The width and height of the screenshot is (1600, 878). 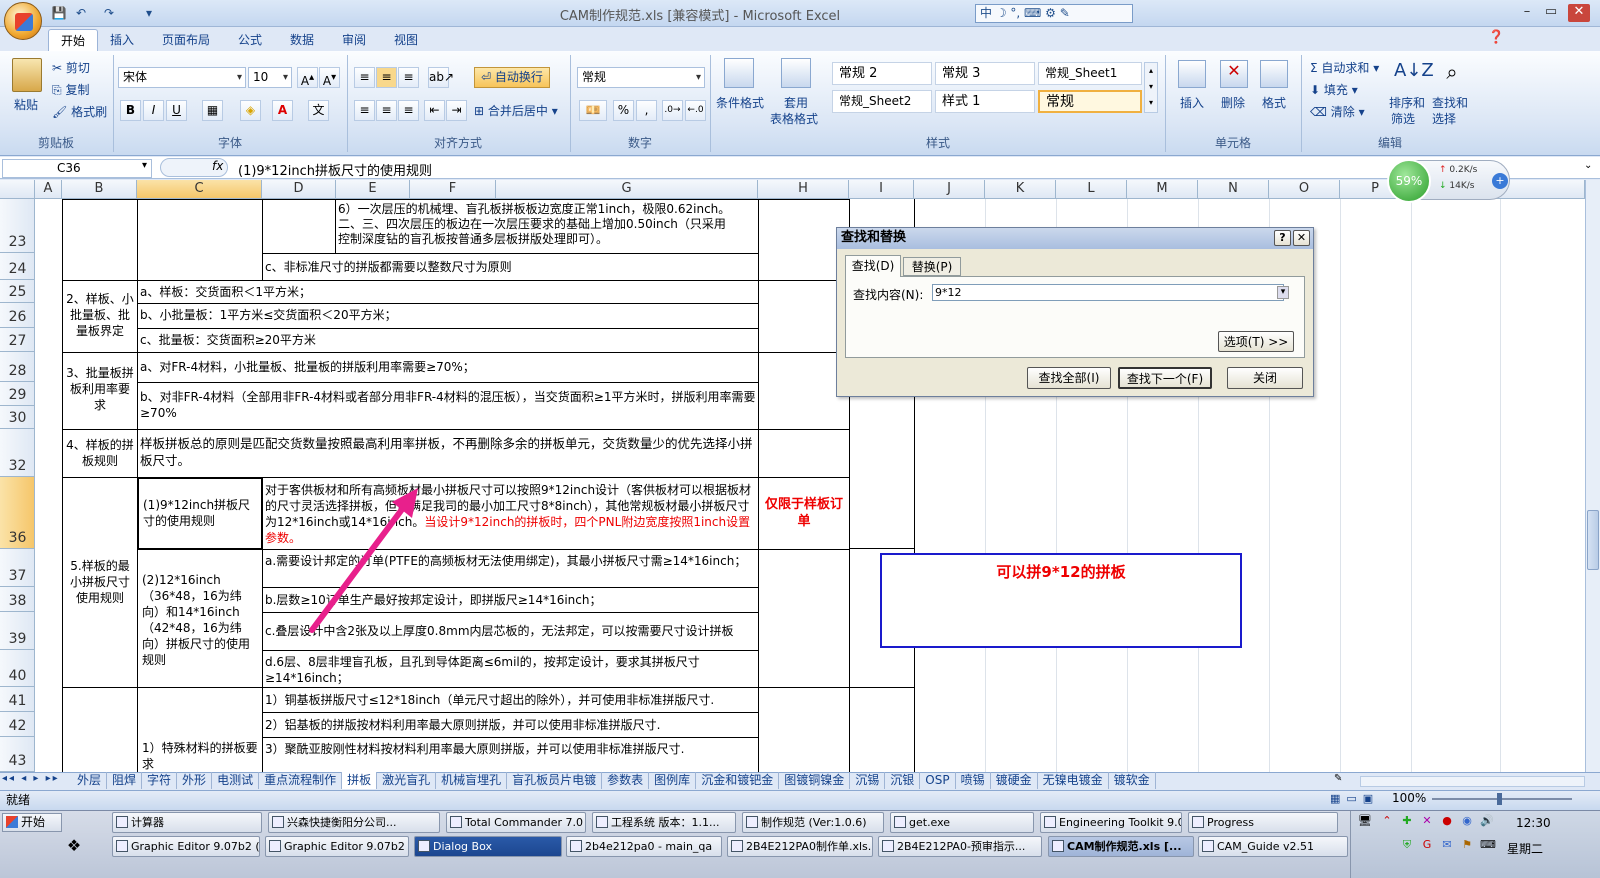 What do you see at coordinates (200, 240) in the screenshot?
I see `cell-c23` at bounding box center [200, 240].